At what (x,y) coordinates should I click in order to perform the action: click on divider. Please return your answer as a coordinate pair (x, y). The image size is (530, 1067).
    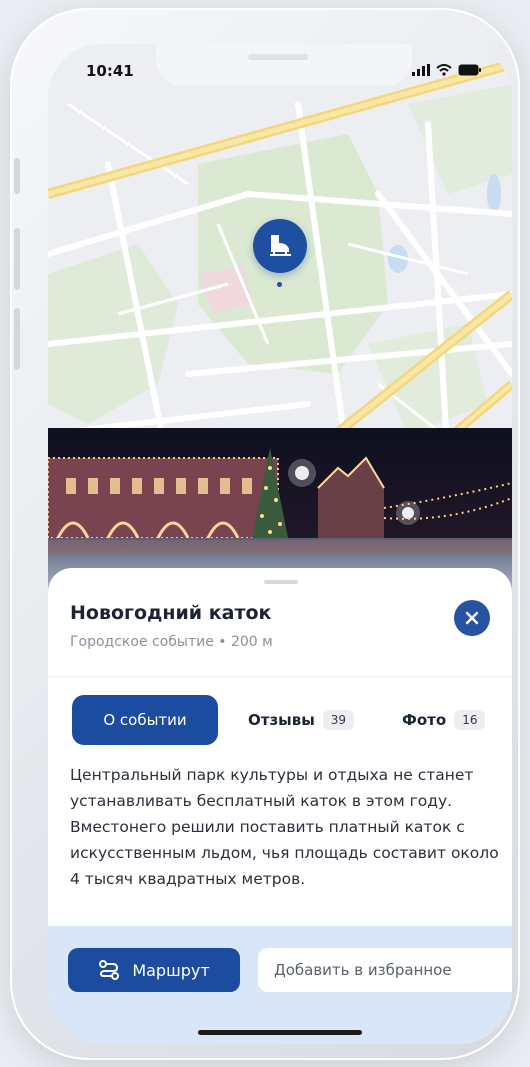
    Looking at the image, I should click on (280, 676).